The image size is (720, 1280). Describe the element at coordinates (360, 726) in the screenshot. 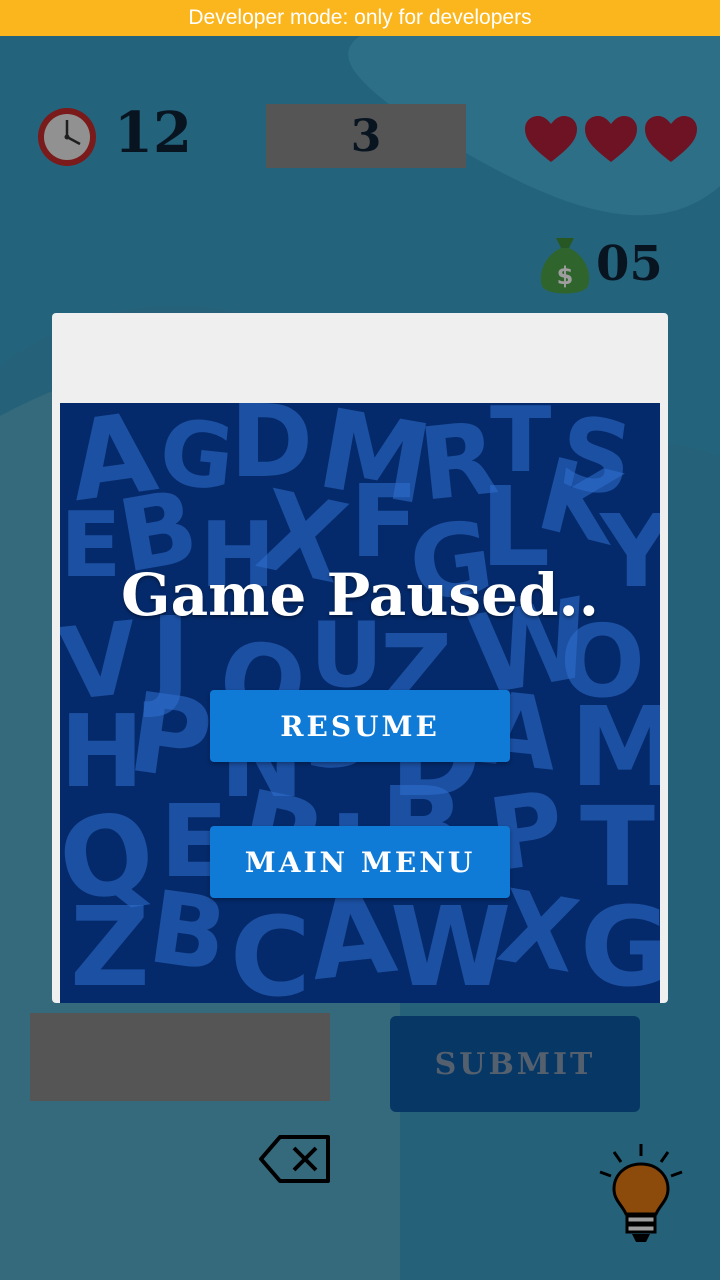

I see `resume-button: RESUME` at that location.